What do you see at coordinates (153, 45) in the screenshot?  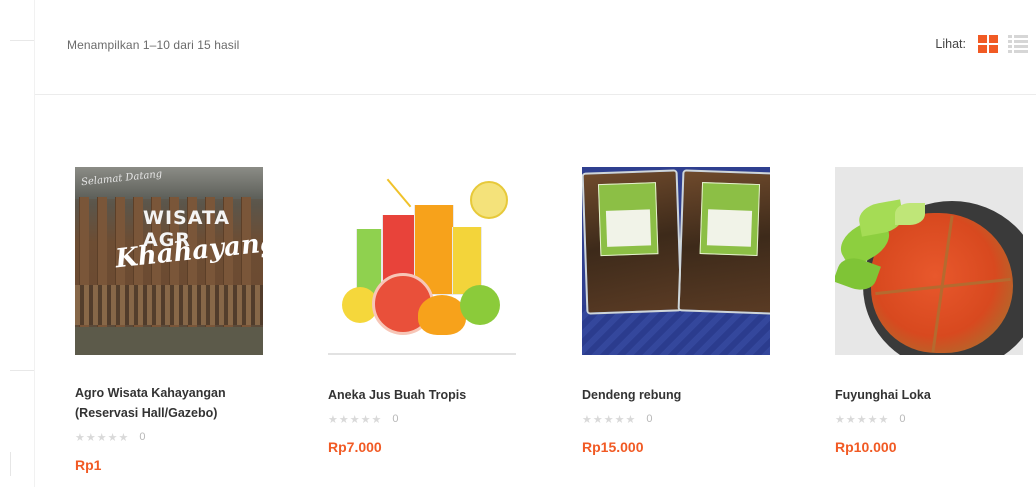 I see `result-count: Menampilkan 1–10 dari 15 hasil` at bounding box center [153, 45].